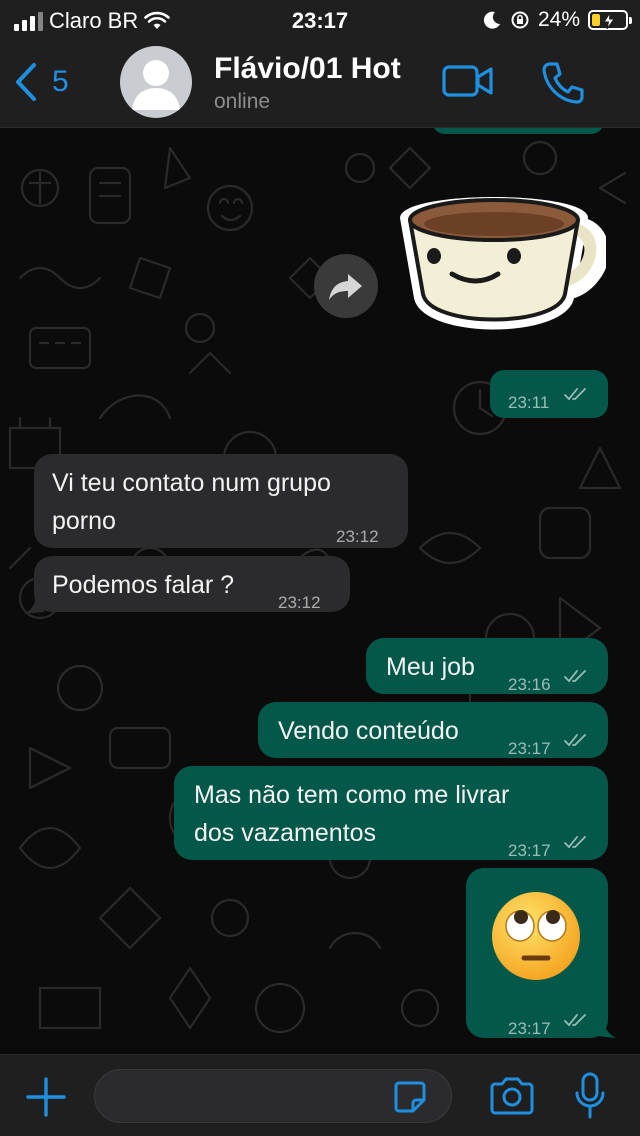 The width and height of the screenshot is (640, 1136). Describe the element at coordinates (221, 501) in the screenshot. I see `message-bubble-incoming: Vi teu contato num grupo porno 23:12` at that location.